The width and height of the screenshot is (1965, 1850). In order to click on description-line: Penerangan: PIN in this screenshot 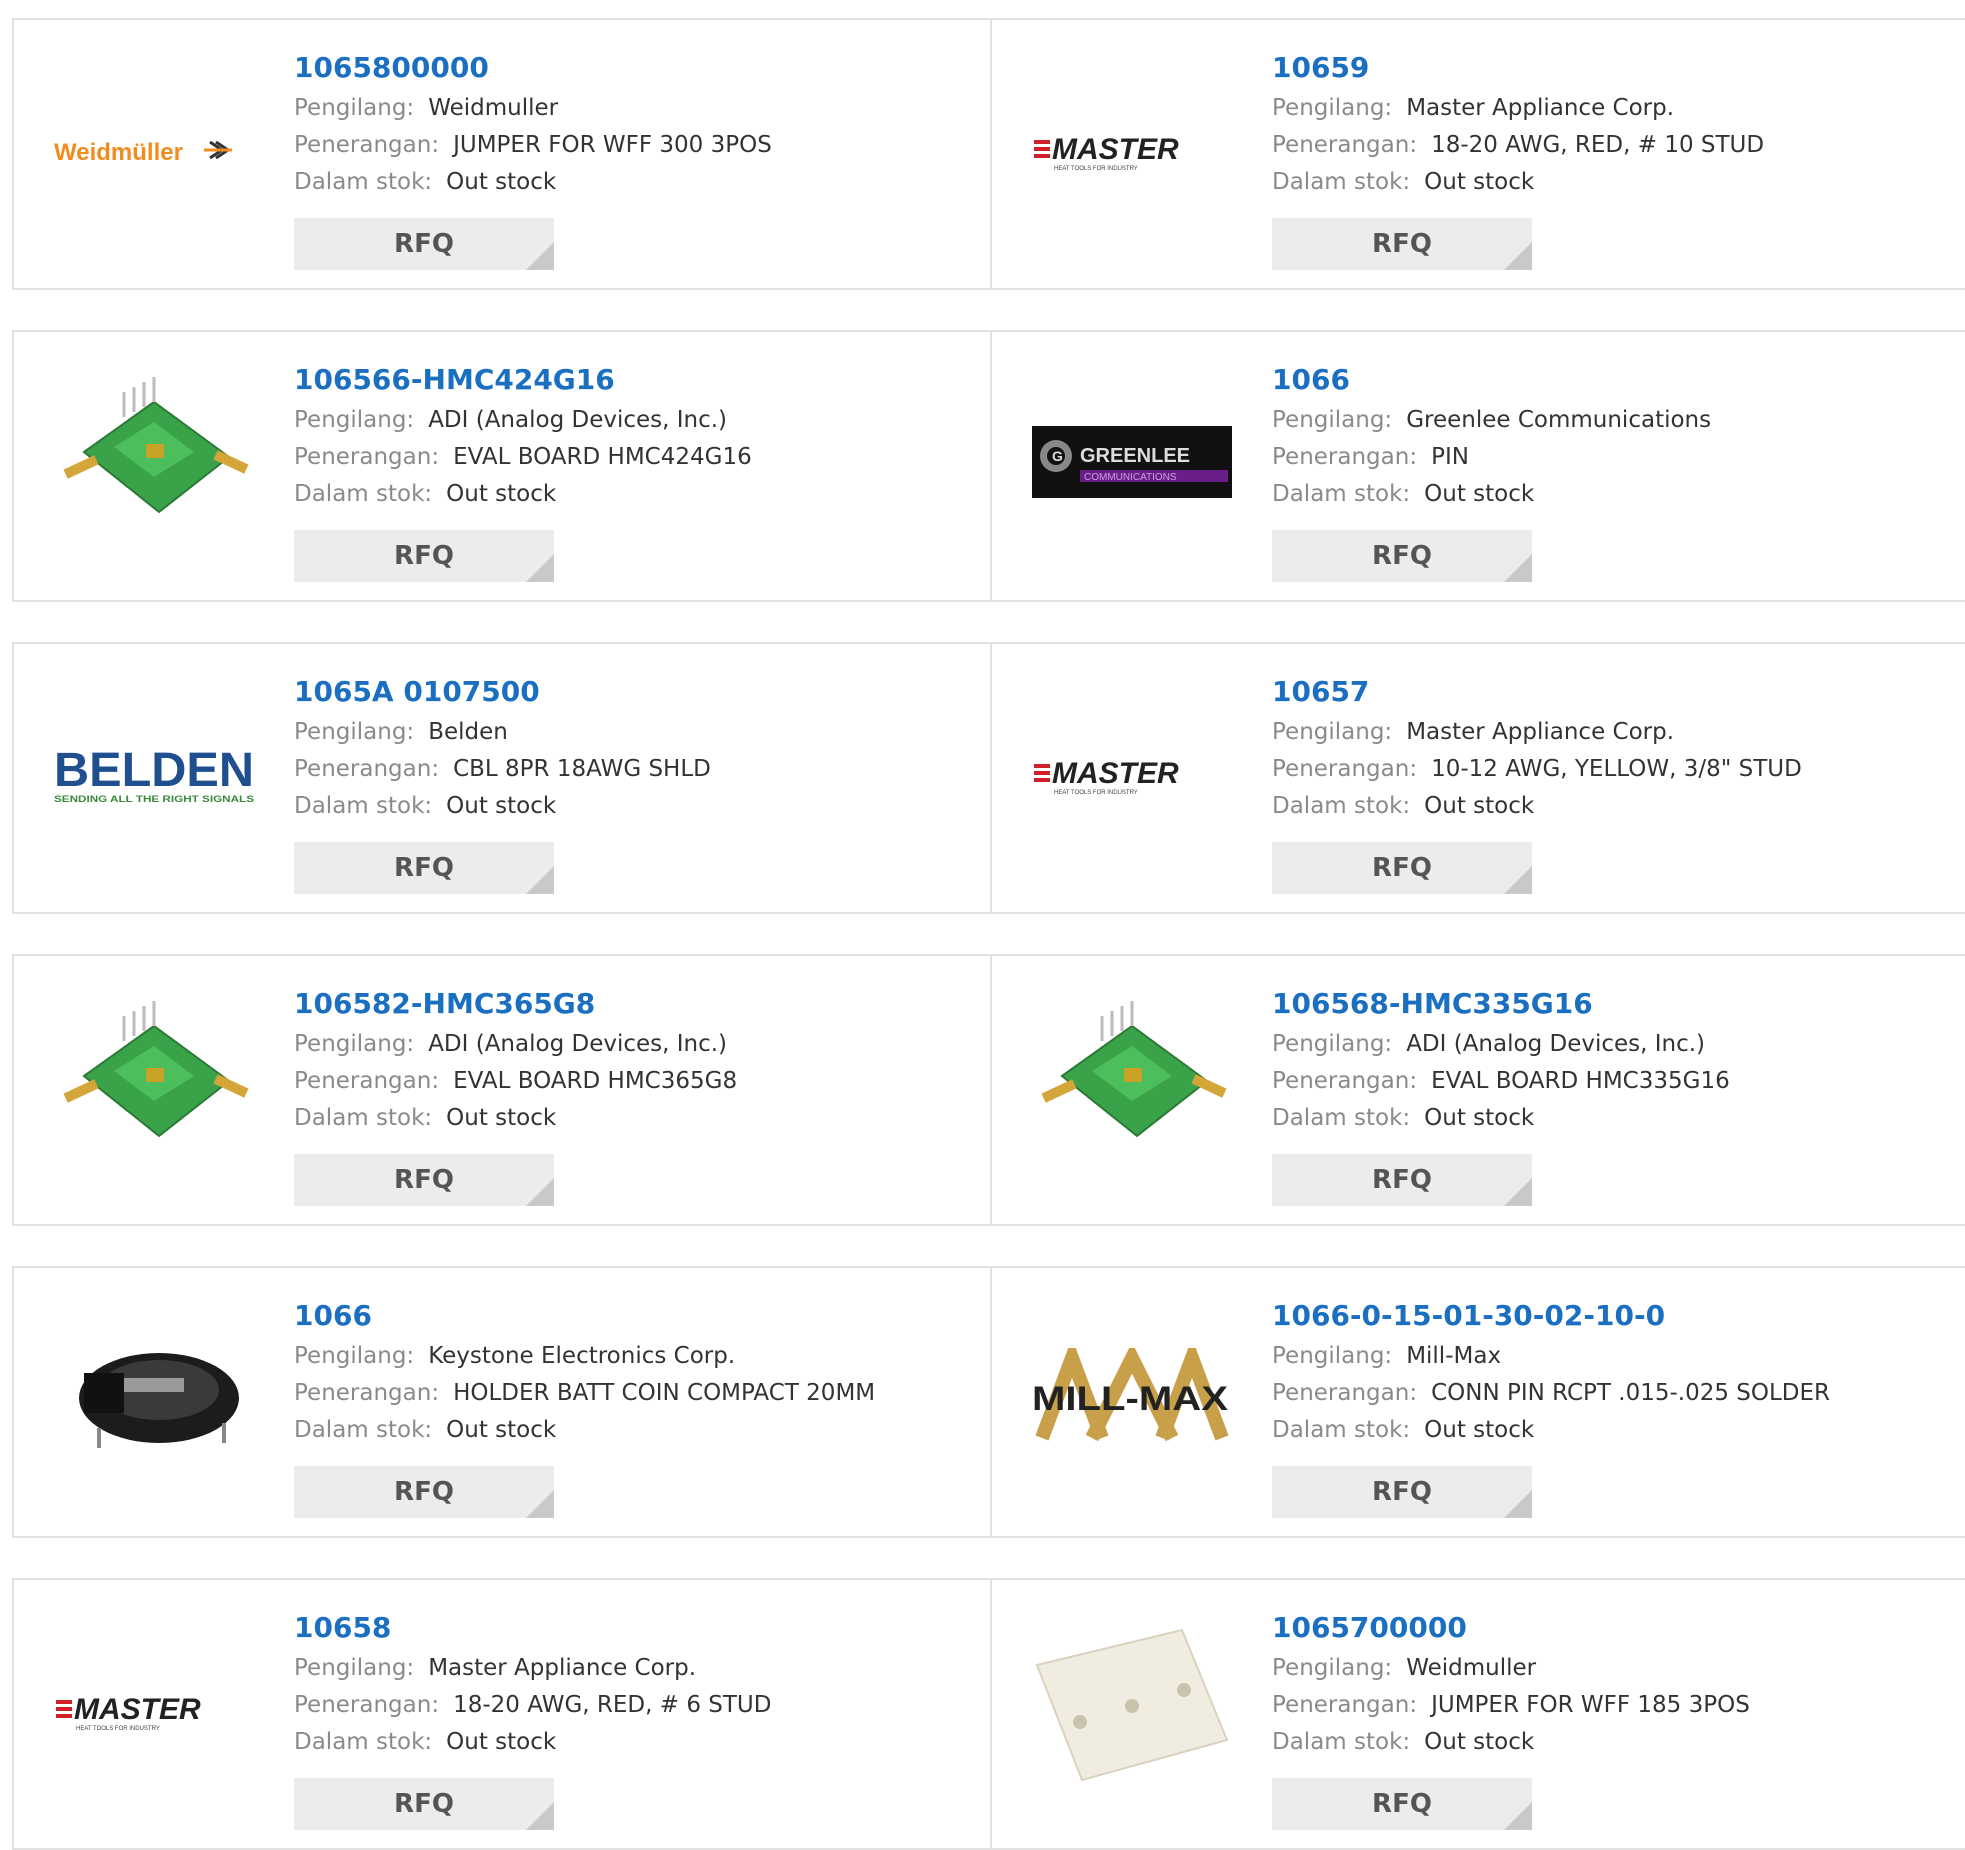, I will do `click(1491, 457)`.